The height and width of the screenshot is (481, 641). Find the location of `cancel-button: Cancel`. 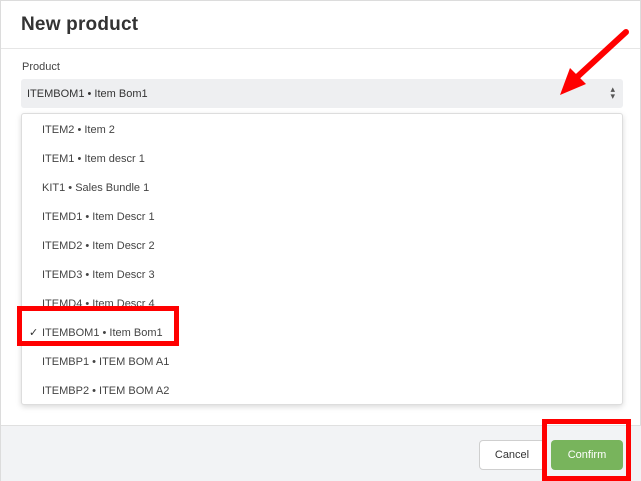

cancel-button: Cancel is located at coordinates (512, 455).